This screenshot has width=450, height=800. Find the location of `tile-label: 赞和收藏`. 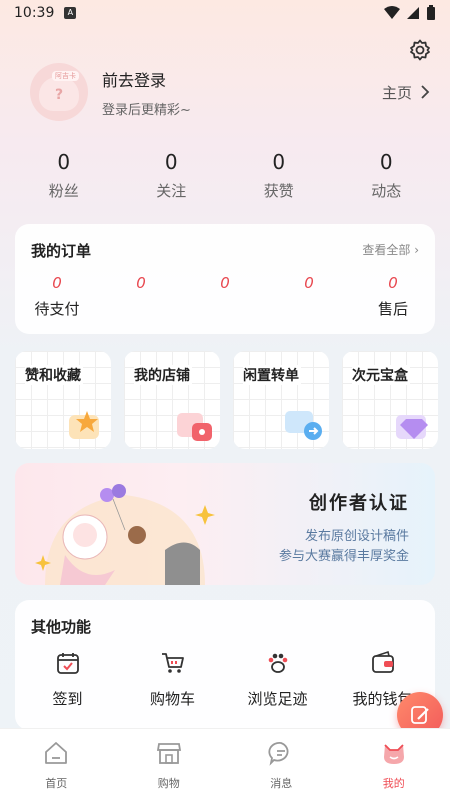

tile-label: 赞和收藏 is located at coordinates (54, 375).